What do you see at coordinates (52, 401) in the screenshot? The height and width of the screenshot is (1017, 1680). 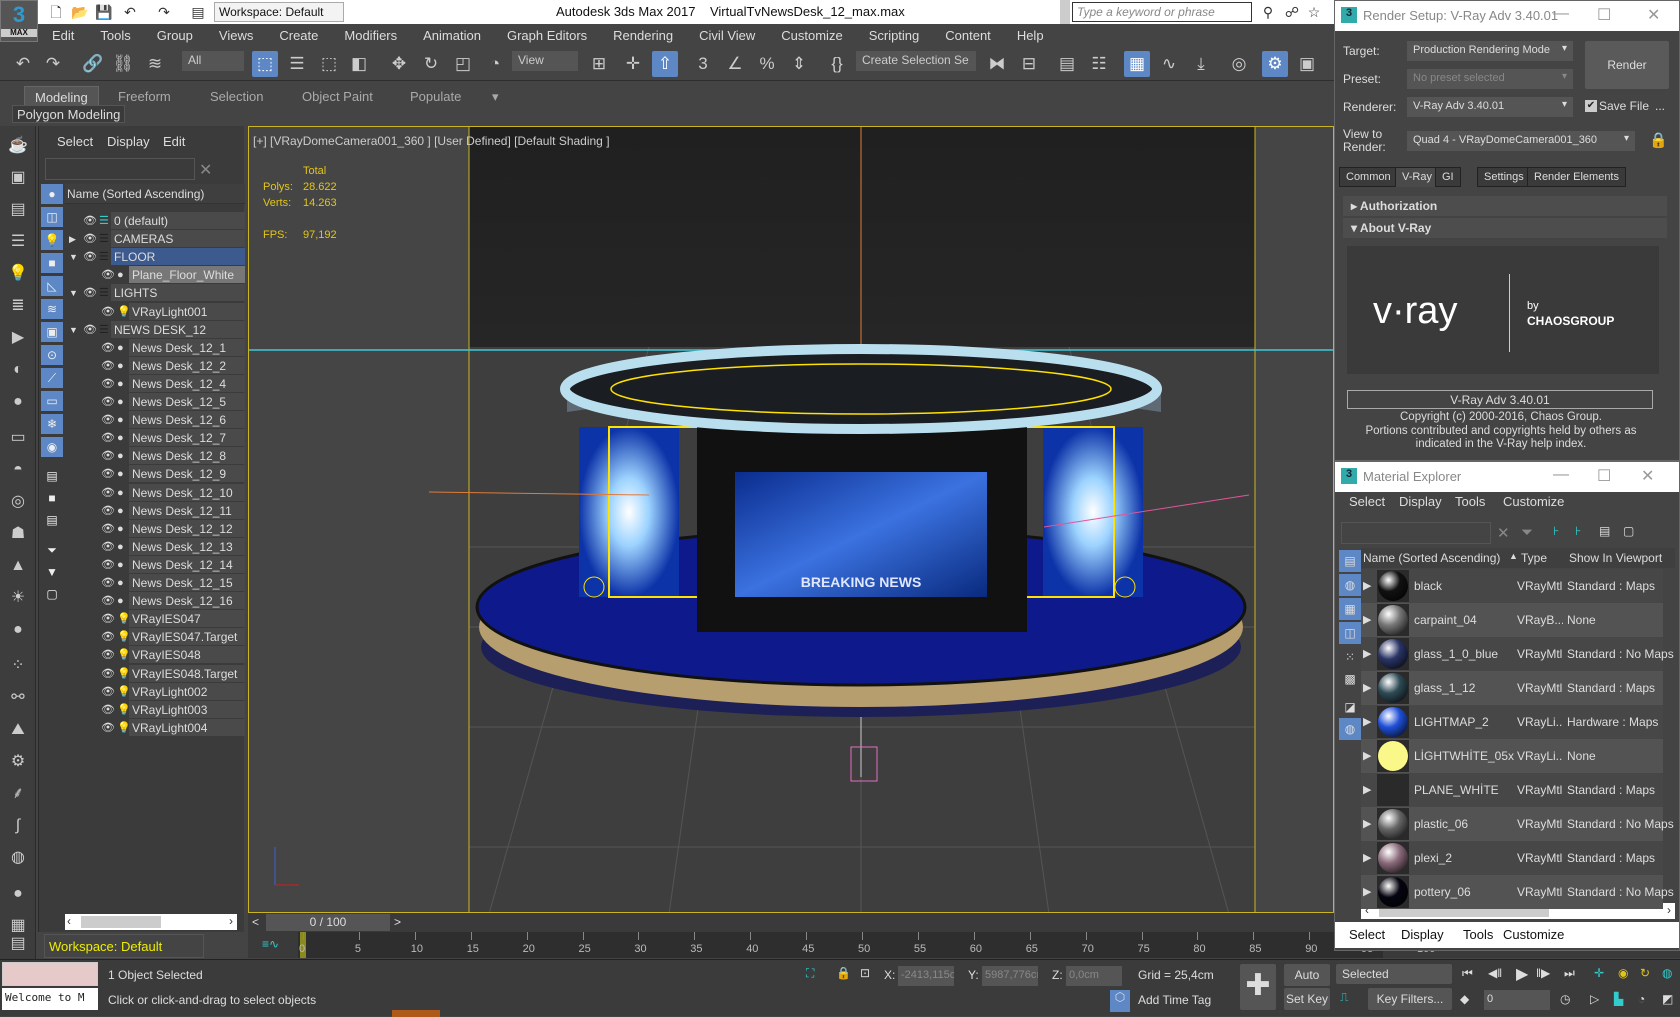 I see `display-containers-icon: ▭` at bounding box center [52, 401].